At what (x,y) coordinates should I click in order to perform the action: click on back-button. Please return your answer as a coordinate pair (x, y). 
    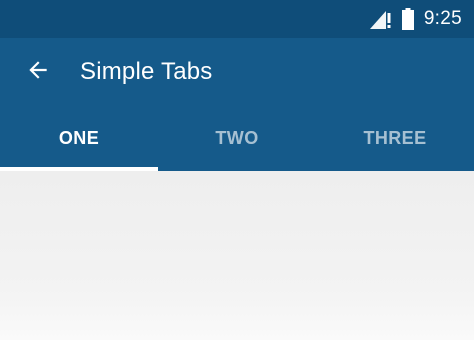
    Looking at the image, I should click on (38, 72).